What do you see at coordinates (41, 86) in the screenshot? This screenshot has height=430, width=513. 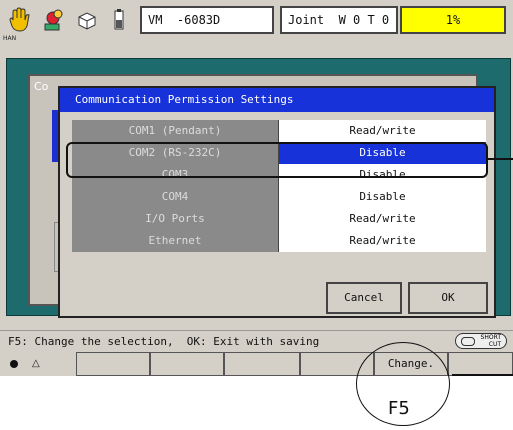 I see `background-window-title: Co` at bounding box center [41, 86].